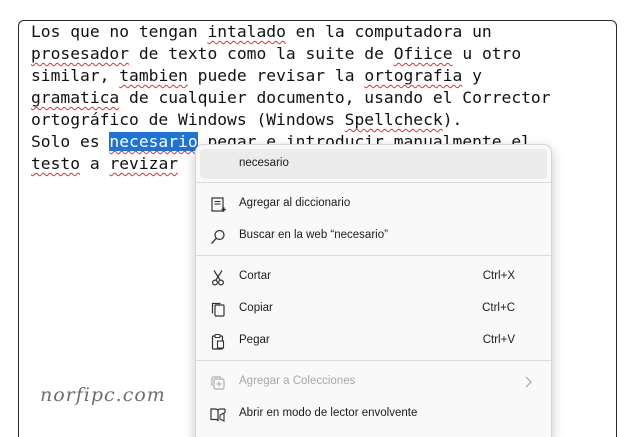 The image size is (635, 437). Describe the element at coordinates (388, 31) in the screenshot. I see `text-run: en la computadora un` at that location.